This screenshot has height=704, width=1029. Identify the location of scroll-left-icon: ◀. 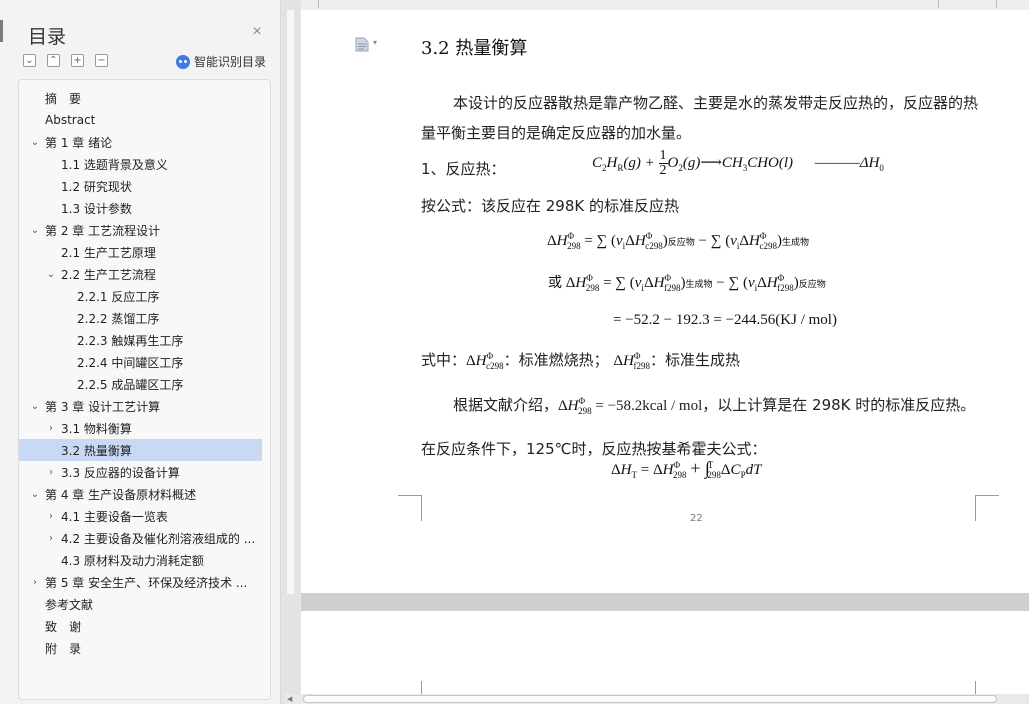
(289, 699).